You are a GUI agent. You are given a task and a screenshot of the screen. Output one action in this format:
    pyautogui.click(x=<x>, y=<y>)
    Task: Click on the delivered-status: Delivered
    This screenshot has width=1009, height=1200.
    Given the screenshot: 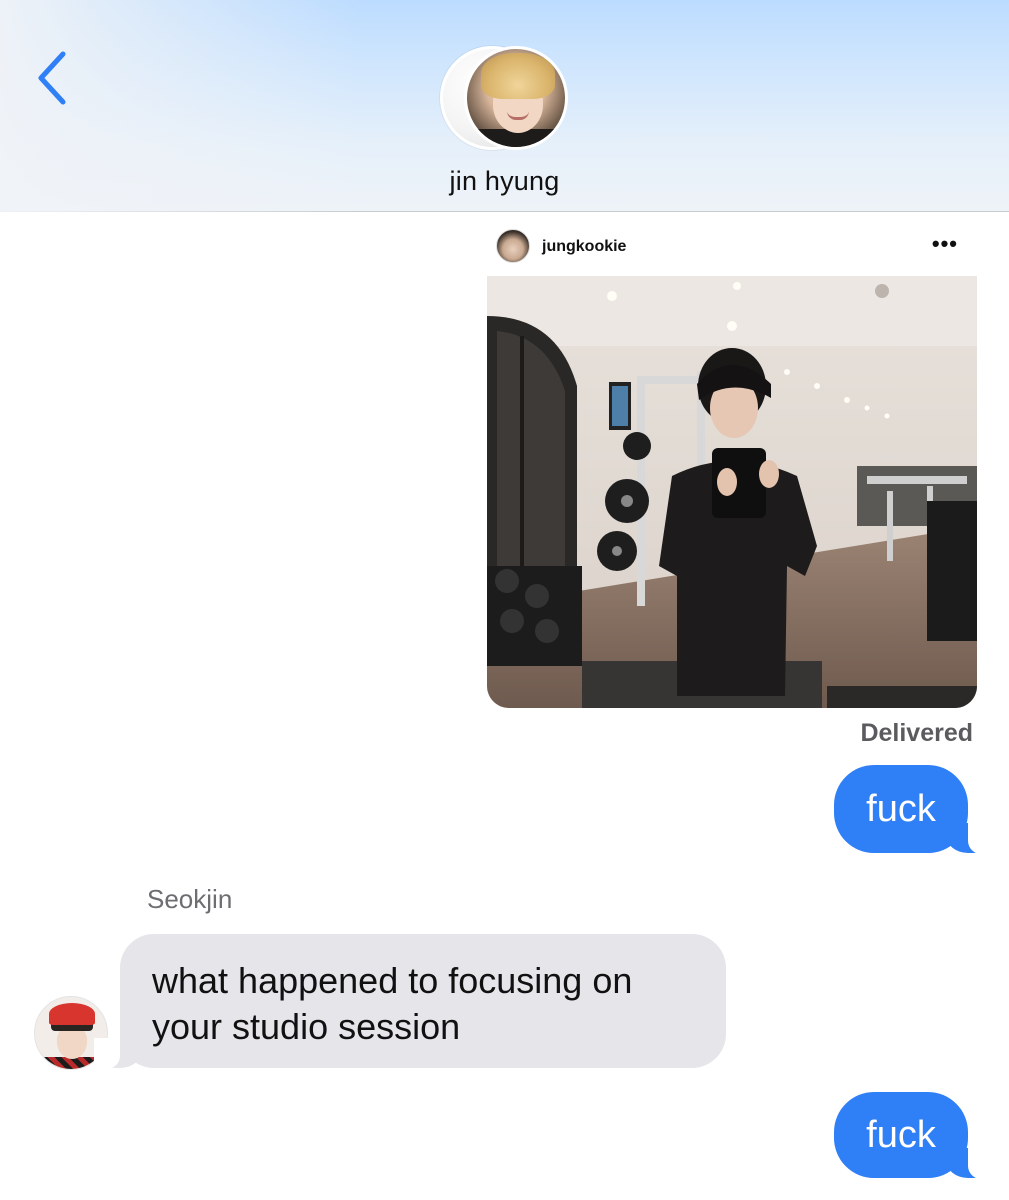 What is the action you would take?
    pyautogui.click(x=916, y=733)
    